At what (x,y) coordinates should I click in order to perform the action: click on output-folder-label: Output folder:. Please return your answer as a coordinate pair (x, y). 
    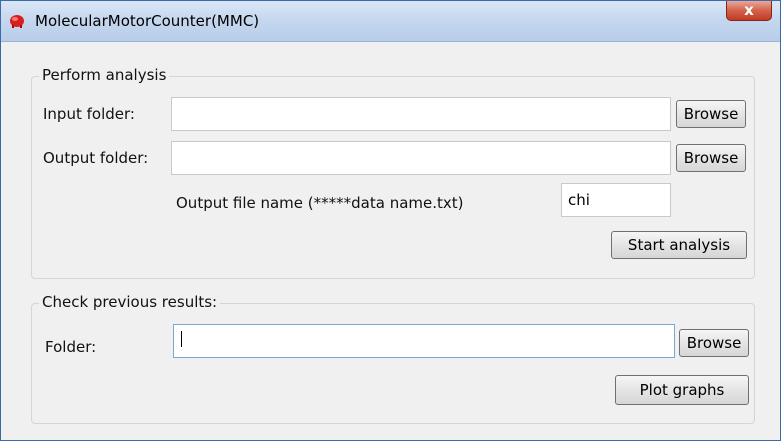
    Looking at the image, I should click on (96, 158).